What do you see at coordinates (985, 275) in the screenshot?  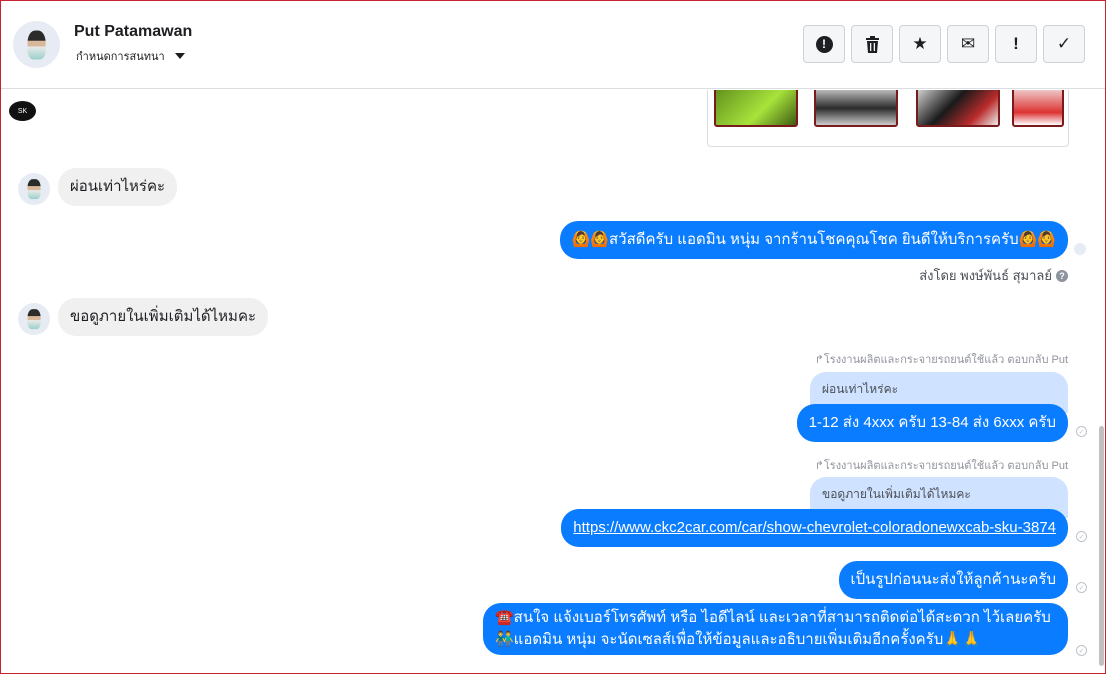 I see `sent-by-text: ส่งโดย พงษ์พันธ์ สุมาลย์` at bounding box center [985, 275].